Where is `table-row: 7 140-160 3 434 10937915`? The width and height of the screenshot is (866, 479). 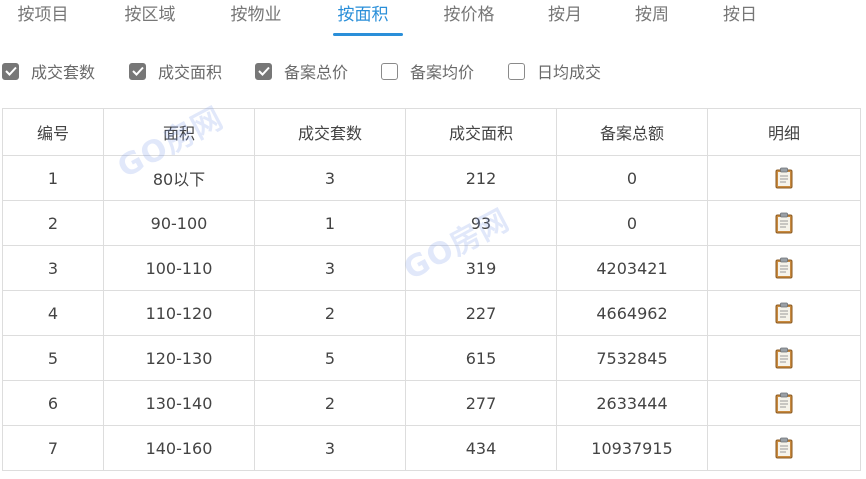 table-row: 7 140-160 3 434 10937915 is located at coordinates (431, 448).